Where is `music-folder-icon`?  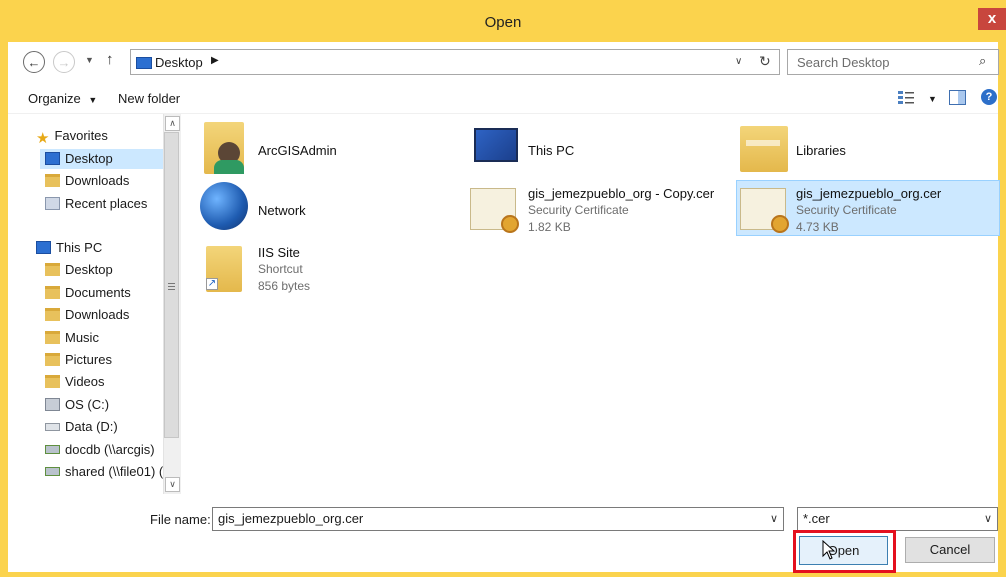
music-folder-icon is located at coordinates (52, 338).